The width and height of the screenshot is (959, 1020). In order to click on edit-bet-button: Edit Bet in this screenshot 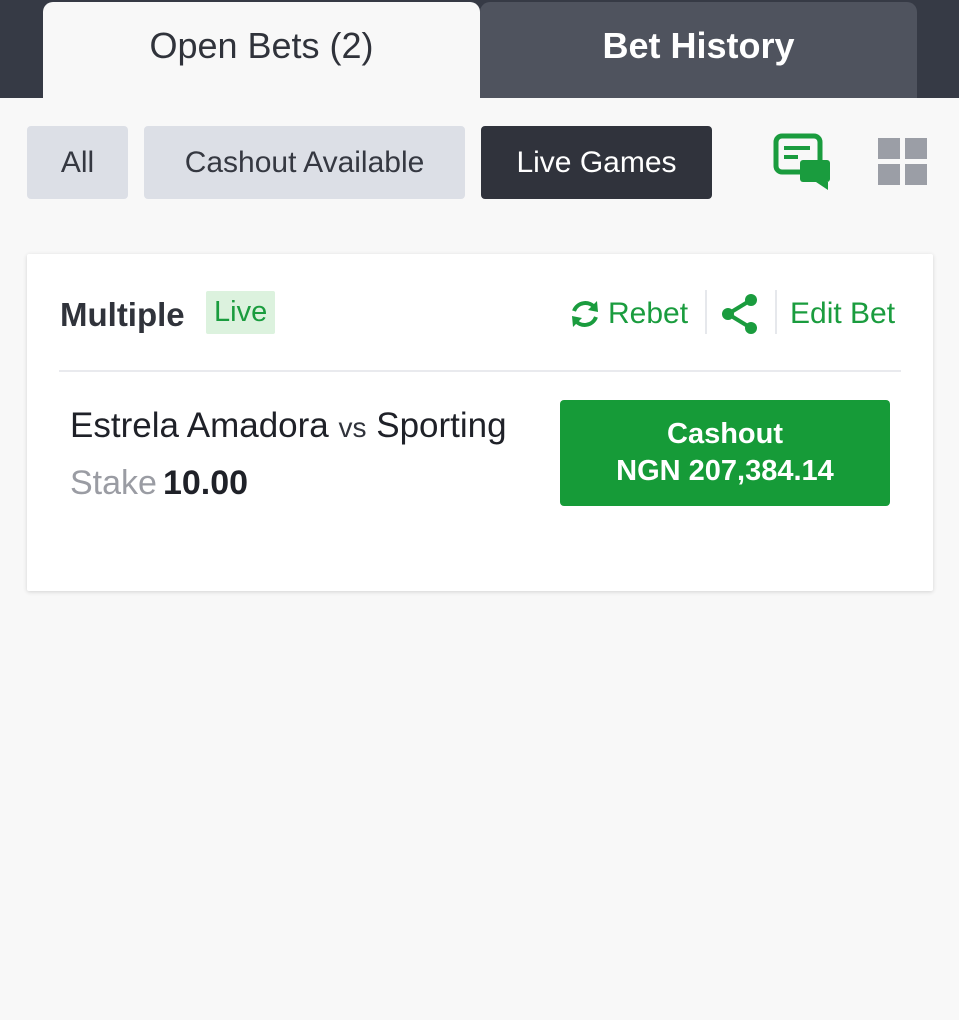, I will do `click(842, 314)`.